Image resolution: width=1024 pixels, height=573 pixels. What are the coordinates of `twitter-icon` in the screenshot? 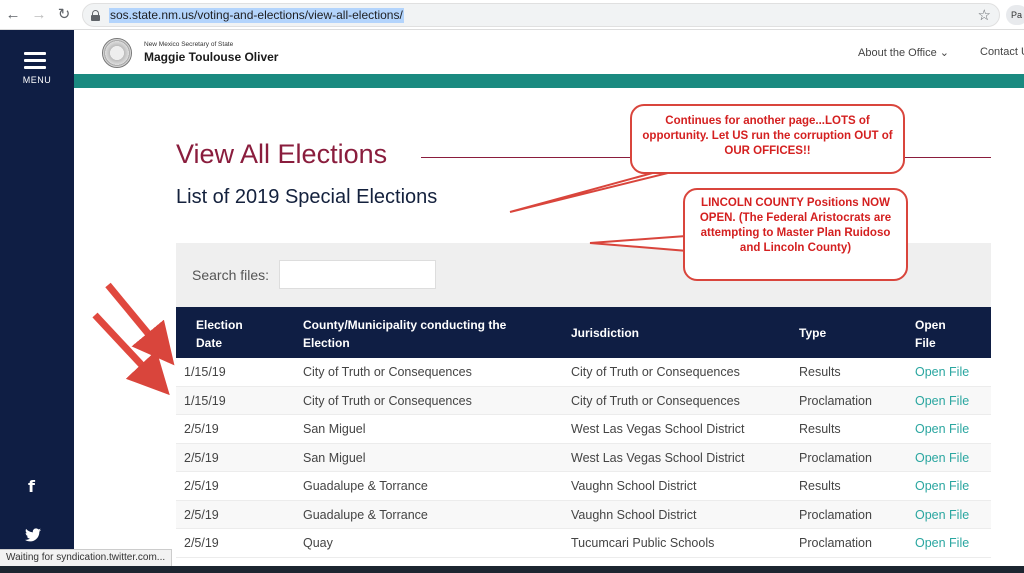 It's located at (33, 535).